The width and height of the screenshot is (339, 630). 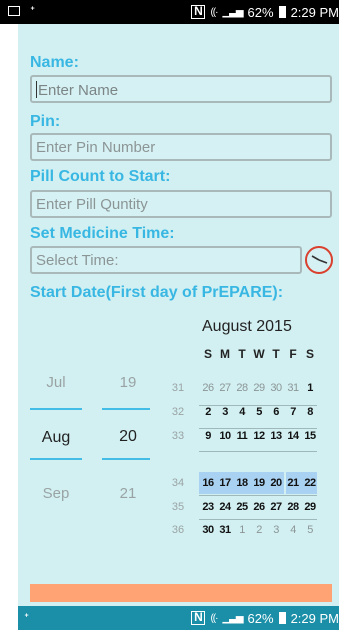 What do you see at coordinates (242, 354) in the screenshot?
I see `weekday-tue: T` at bounding box center [242, 354].